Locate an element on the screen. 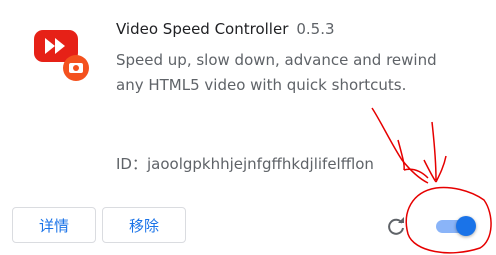  video-speed-controller-icon is located at coordinates (62, 54).